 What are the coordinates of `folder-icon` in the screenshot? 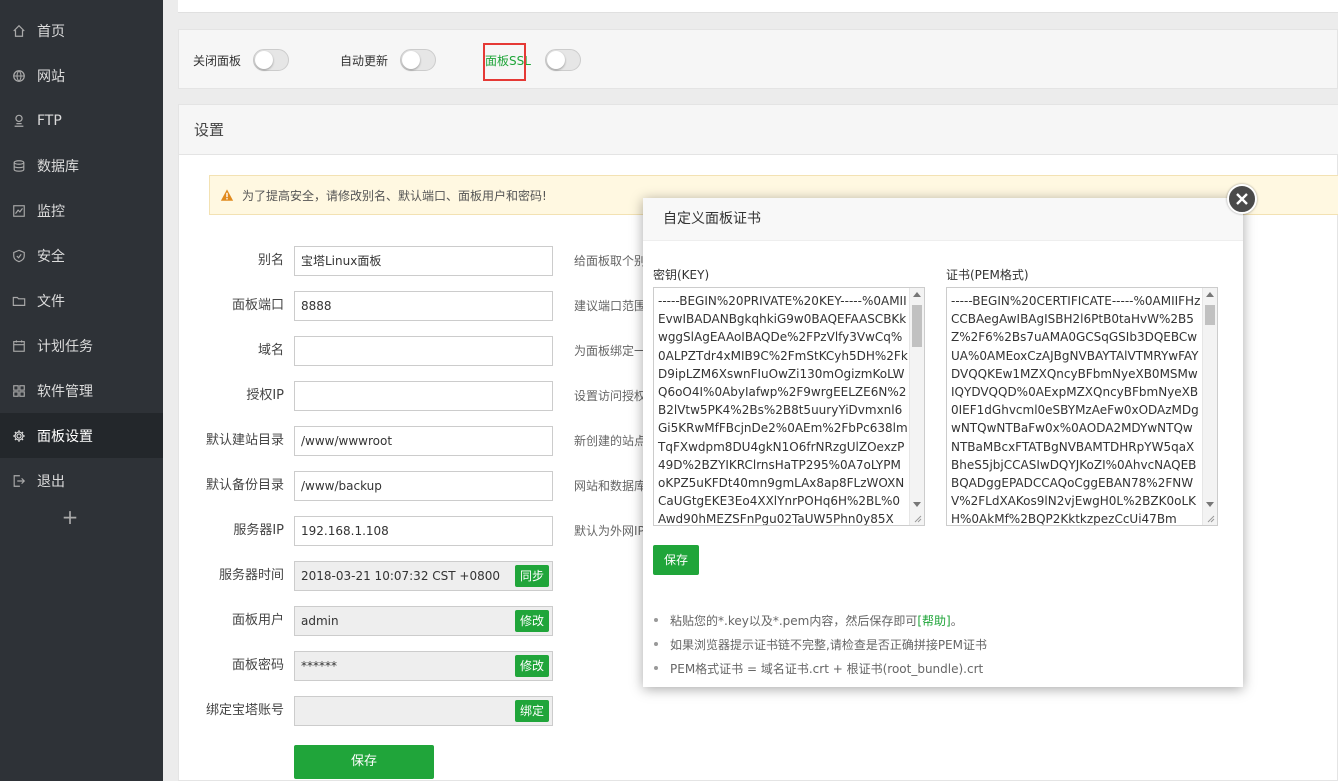 It's located at (19, 301).